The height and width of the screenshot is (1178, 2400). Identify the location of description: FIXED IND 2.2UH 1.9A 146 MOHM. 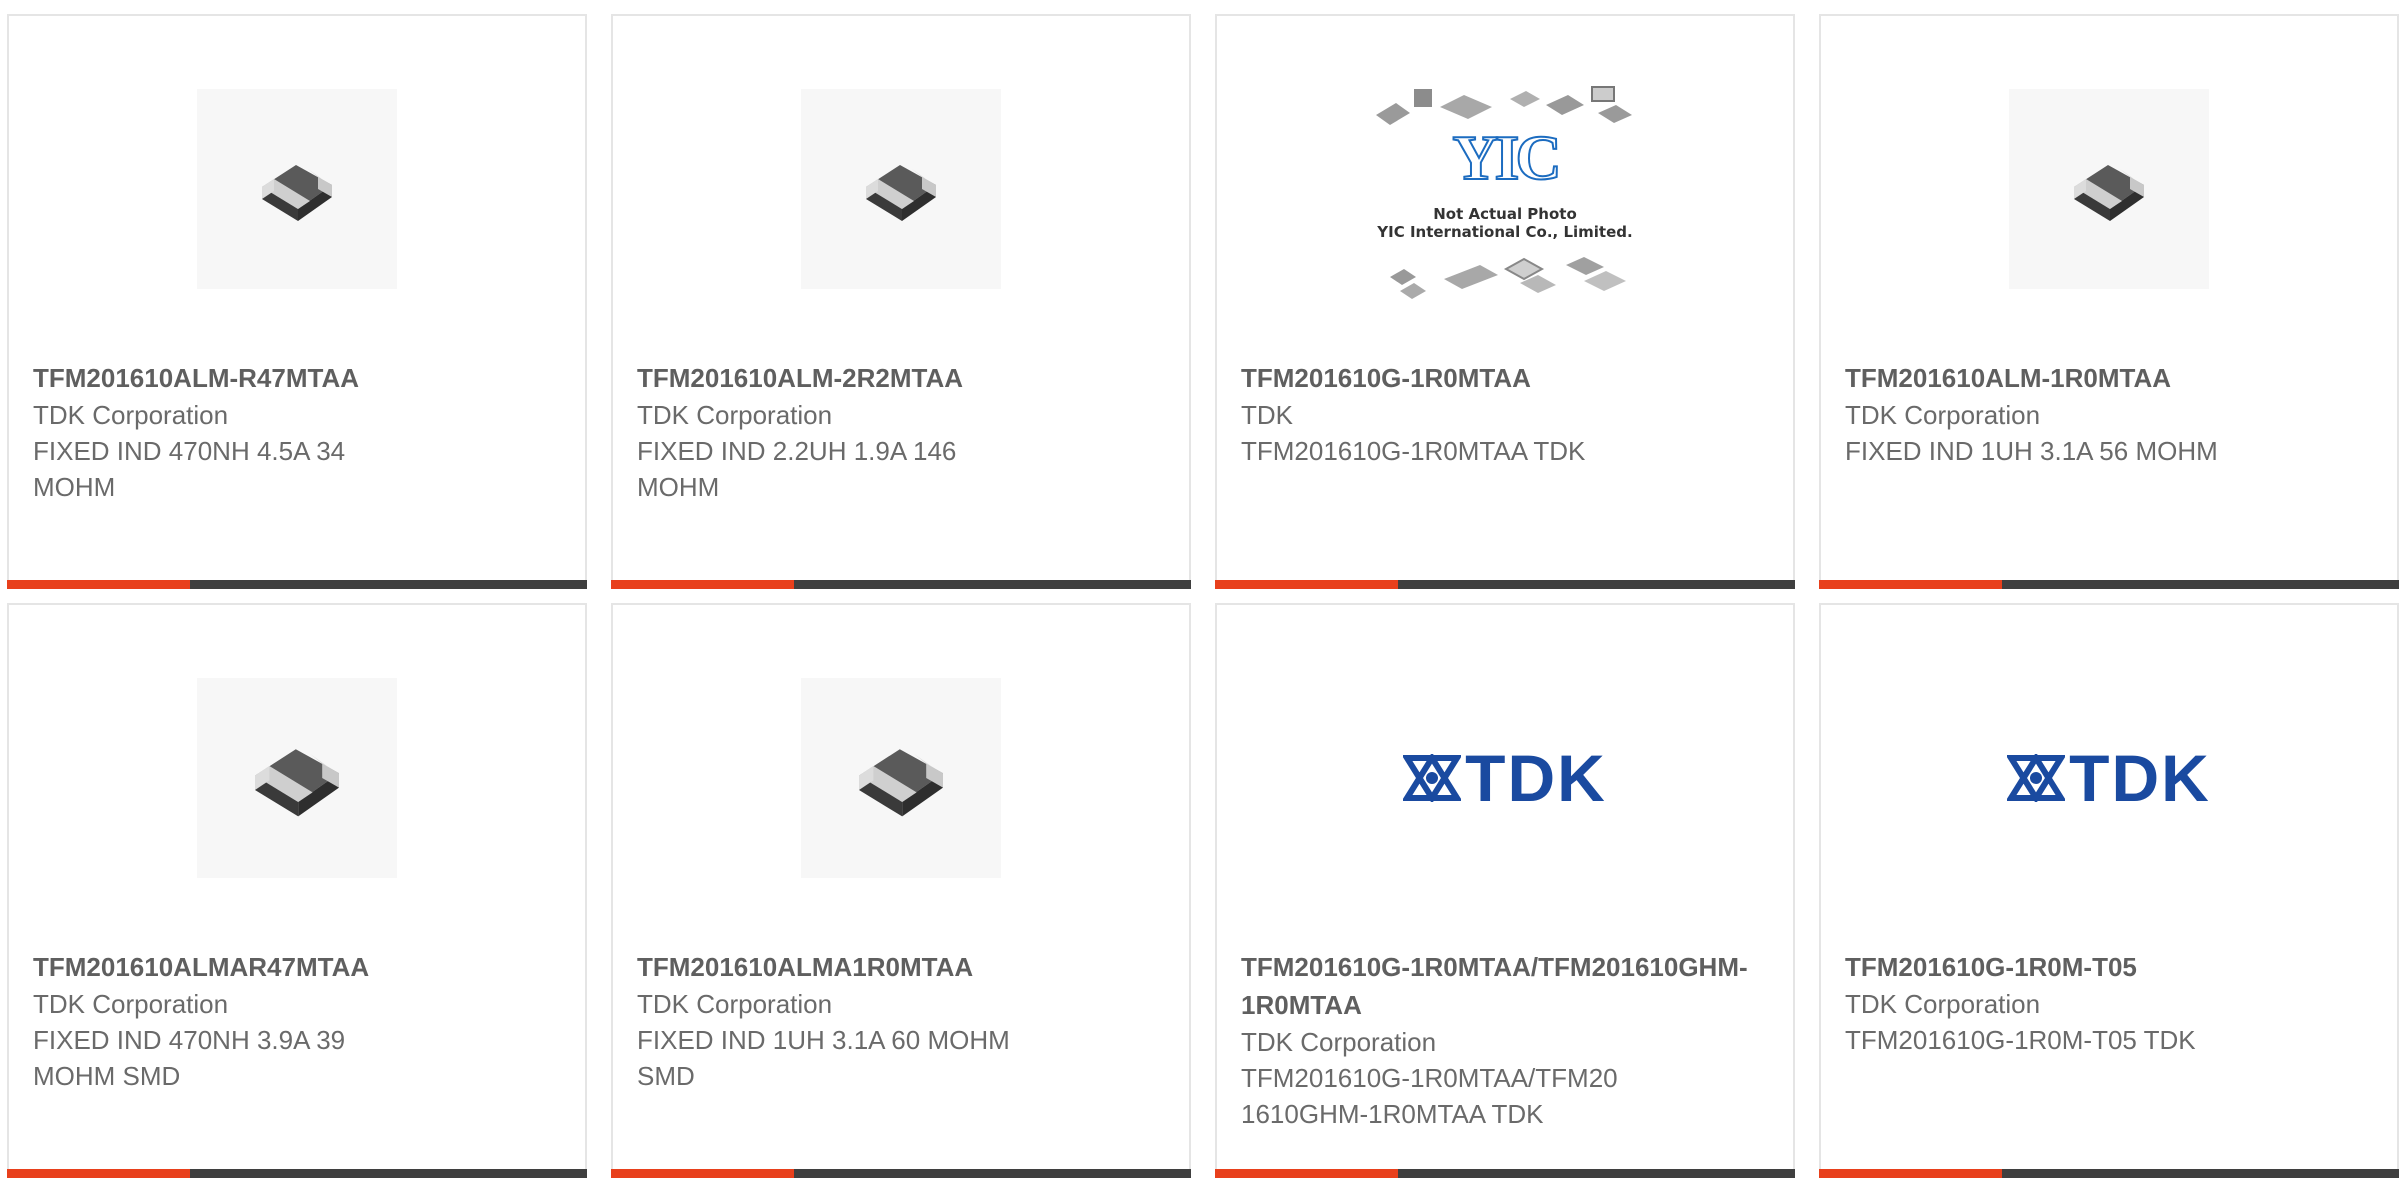
(797, 469).